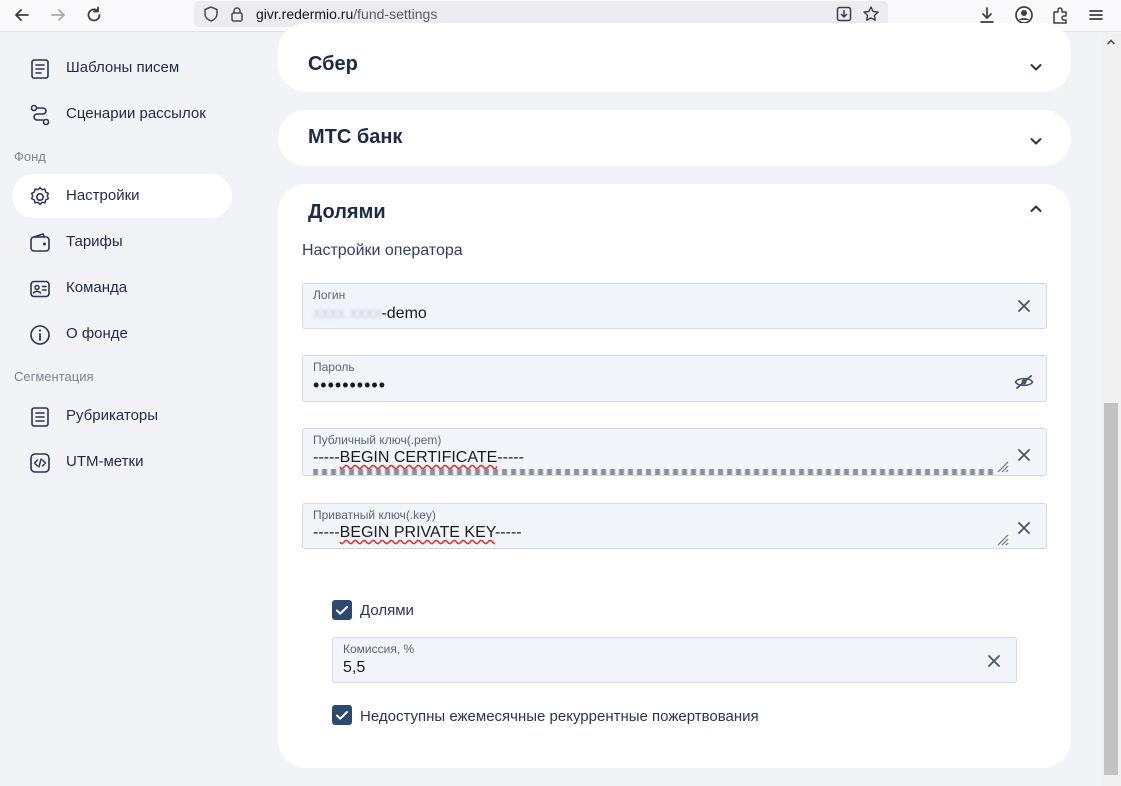 The image size is (1121, 786). What do you see at coordinates (508, 532) in the screenshot?
I see `private-key-suffix: -----` at bounding box center [508, 532].